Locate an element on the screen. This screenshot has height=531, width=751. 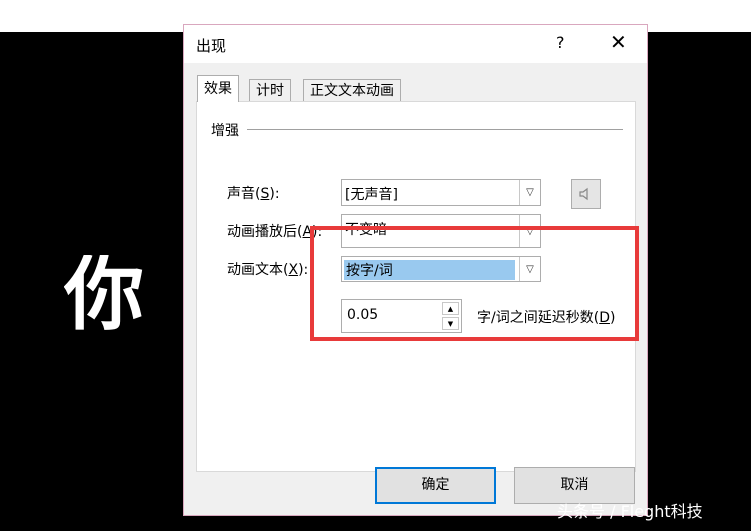
sound-select: [无声音] ▽ is located at coordinates (441, 192).